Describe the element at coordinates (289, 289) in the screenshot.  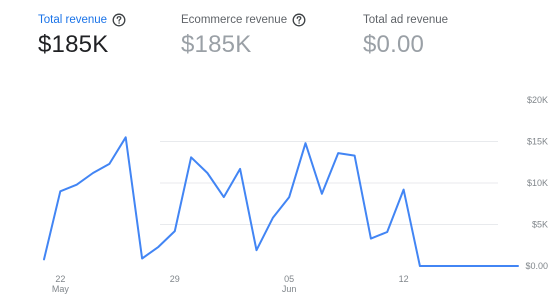
I see `x-tick-sublabel: Jun` at that location.